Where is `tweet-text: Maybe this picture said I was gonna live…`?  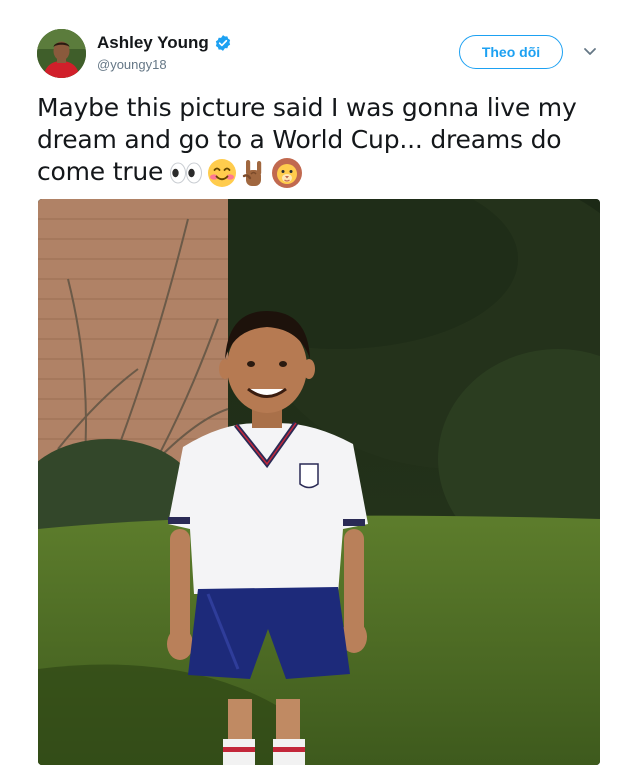 tweet-text: Maybe this picture said I was gonna live… is located at coordinates (317, 140).